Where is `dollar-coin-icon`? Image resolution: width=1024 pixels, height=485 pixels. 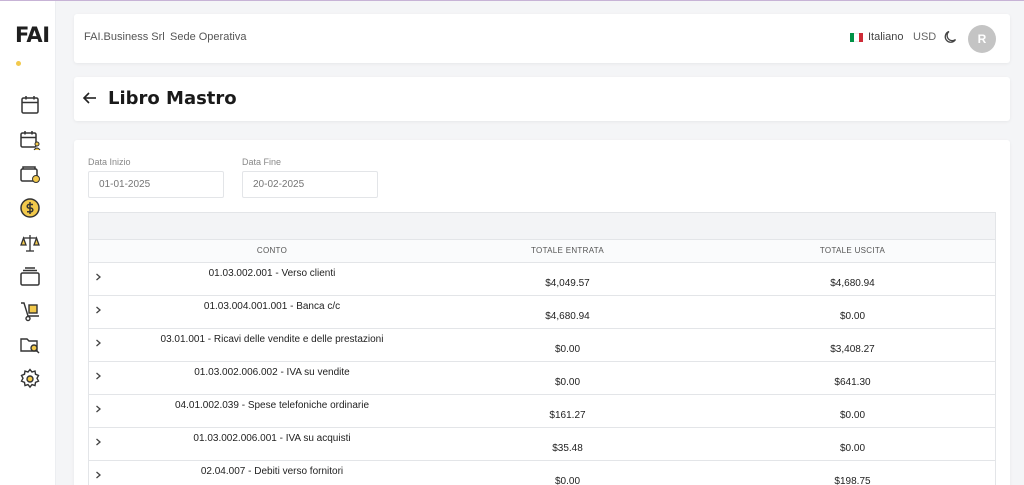 dollar-coin-icon is located at coordinates (30, 208).